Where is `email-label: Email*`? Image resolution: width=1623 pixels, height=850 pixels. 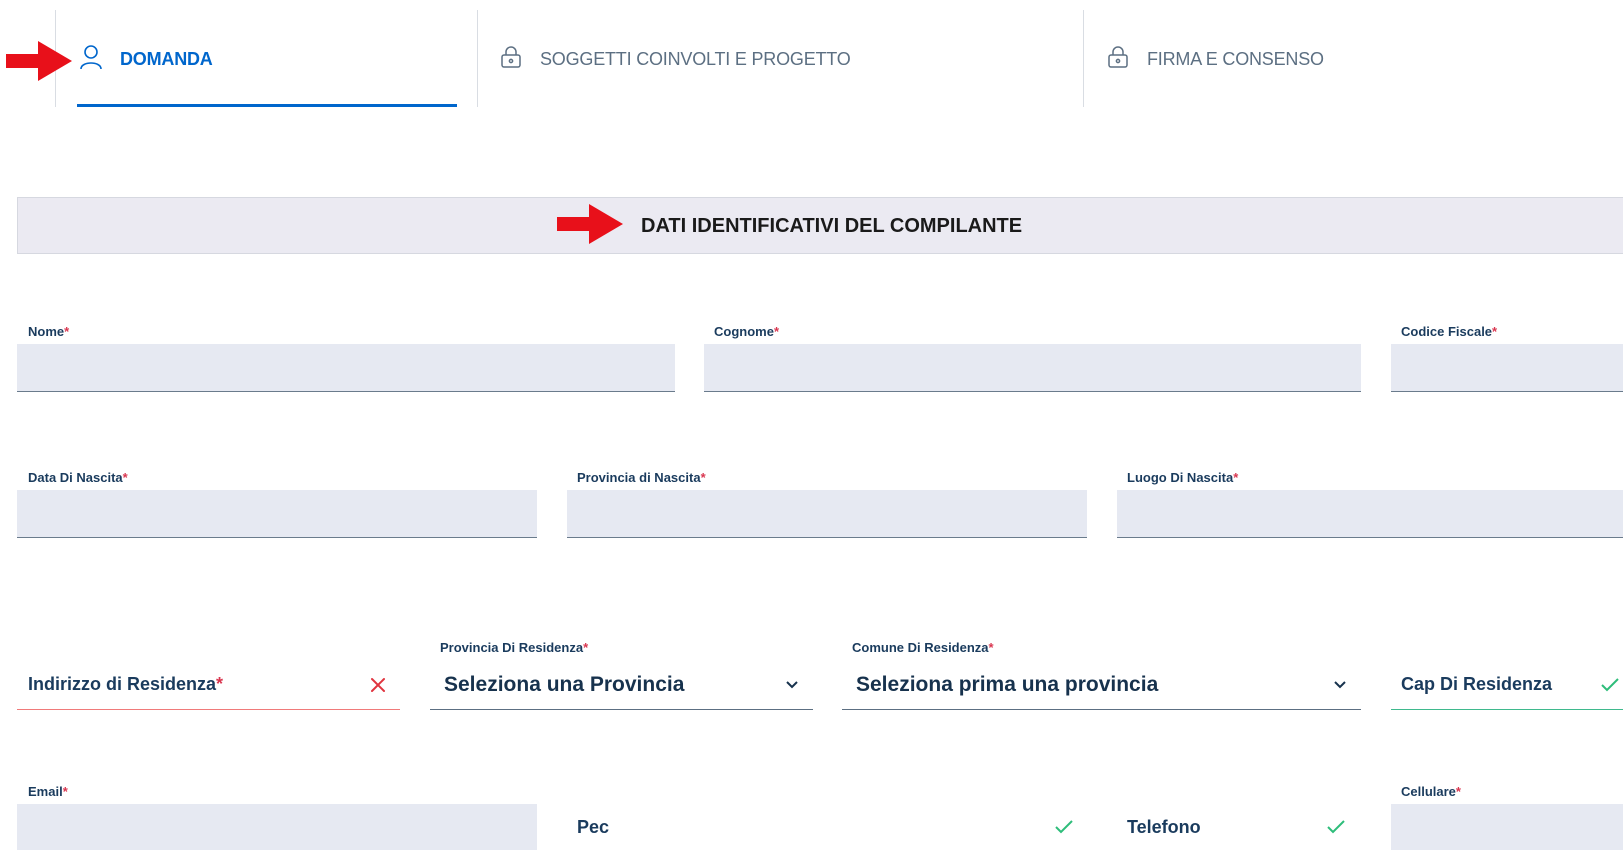 email-label: Email* is located at coordinates (48, 791).